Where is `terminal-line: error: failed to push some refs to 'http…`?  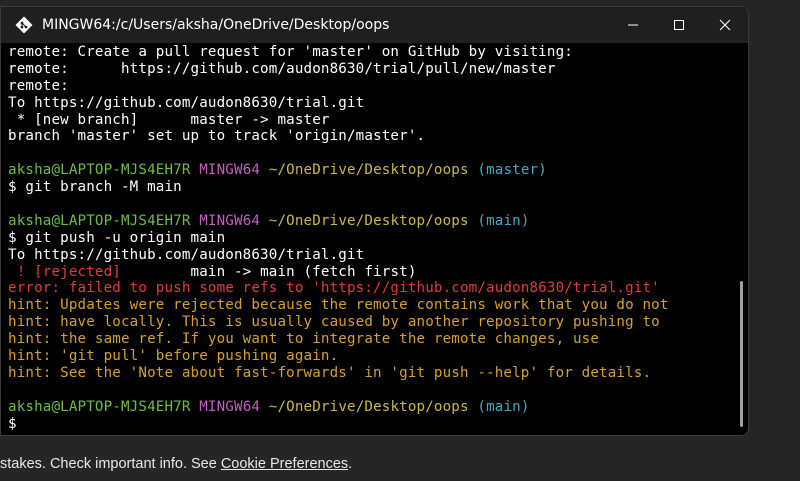
terminal-line: error: failed to push some refs to 'http… is located at coordinates (370, 288).